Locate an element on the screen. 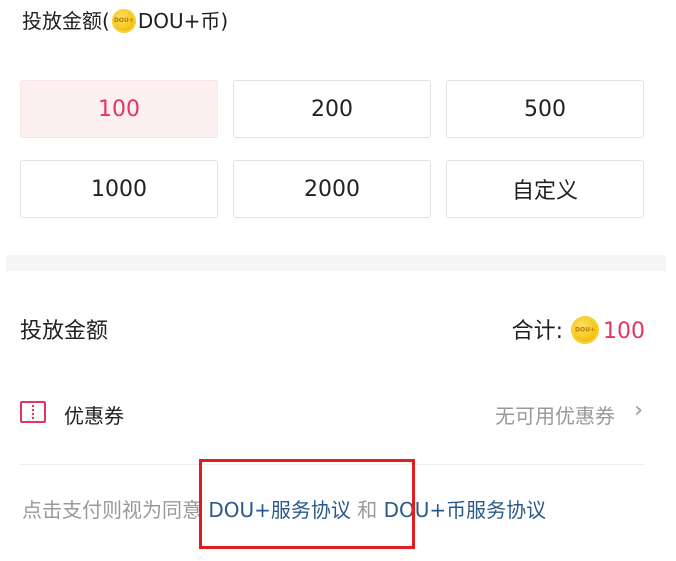  coupon-label: 优惠券 is located at coordinates (94, 416).